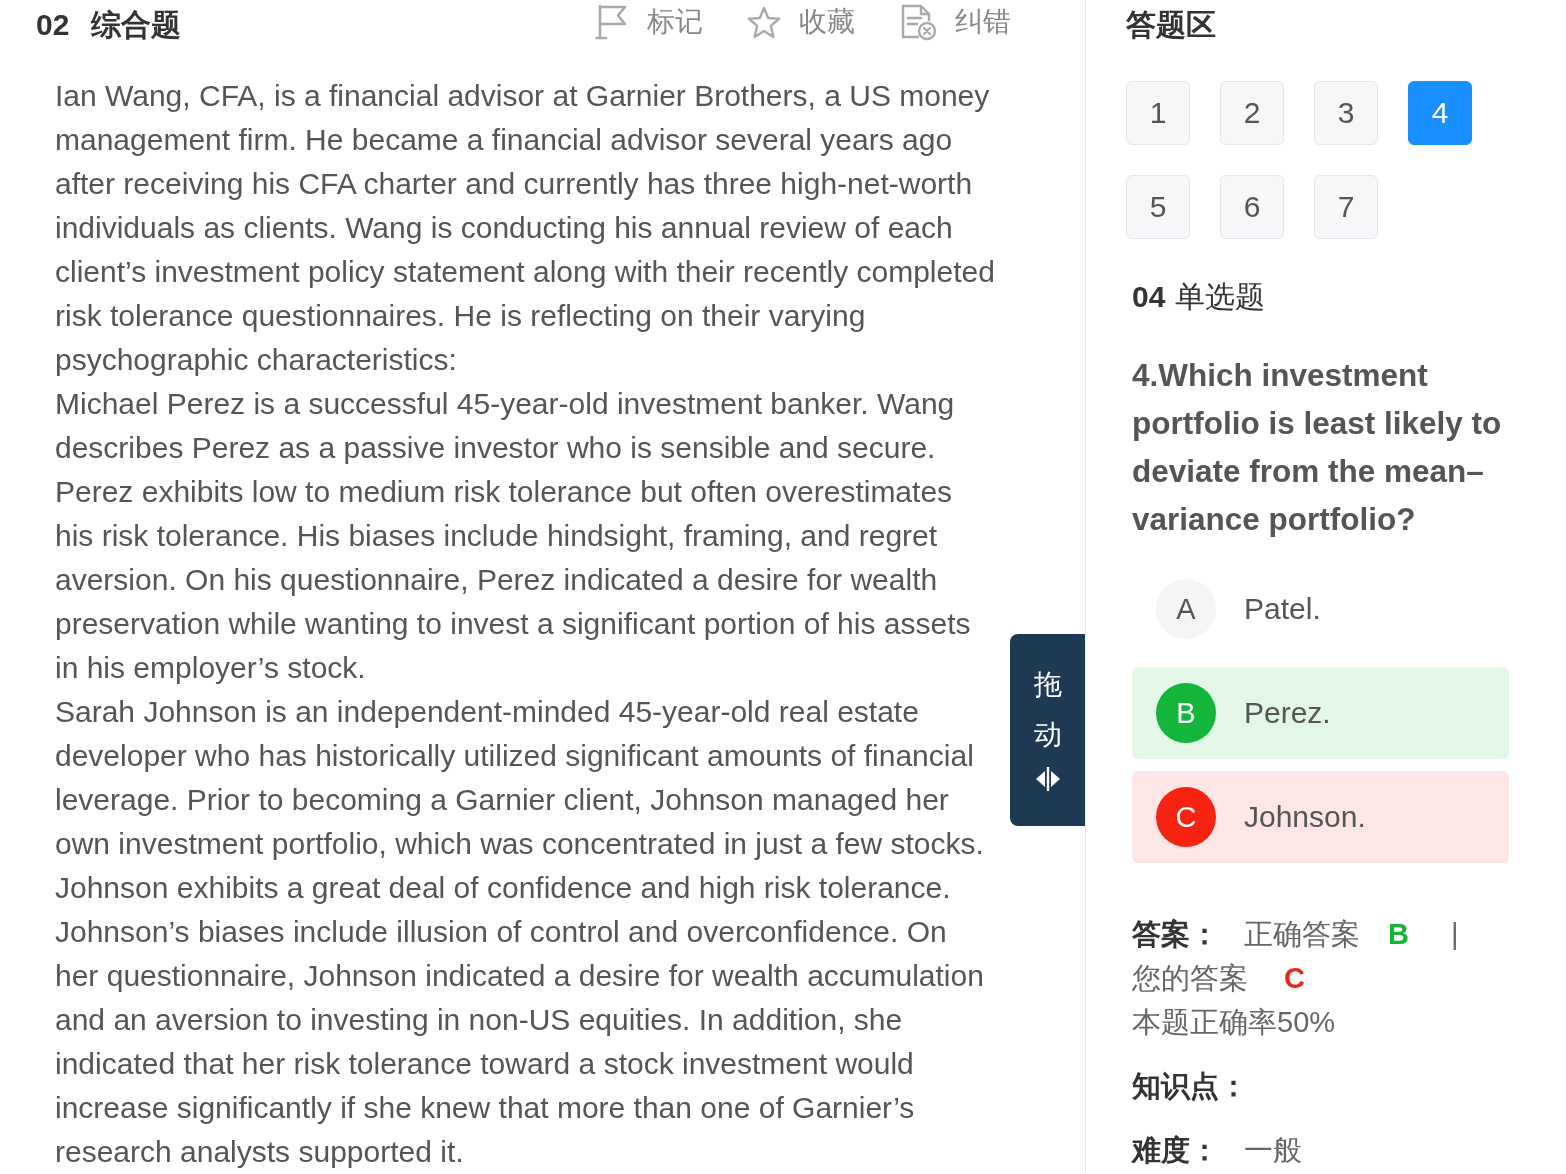  What do you see at coordinates (1171, 25) in the screenshot?
I see `answer-area-title: 答题区` at bounding box center [1171, 25].